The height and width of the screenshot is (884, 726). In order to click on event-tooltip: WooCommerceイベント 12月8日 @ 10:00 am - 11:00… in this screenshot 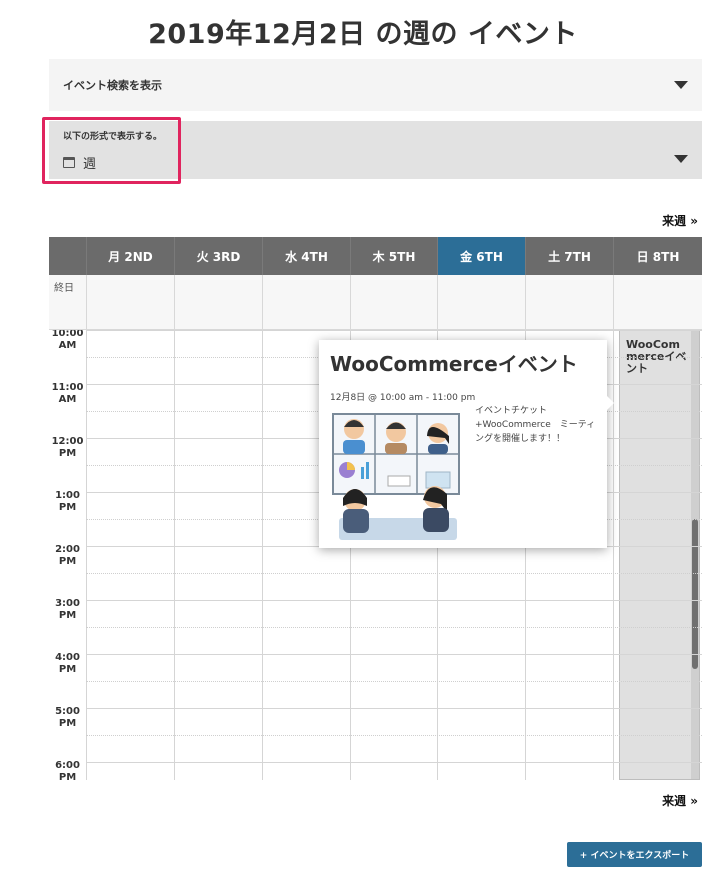, I will do `click(466, 444)`.